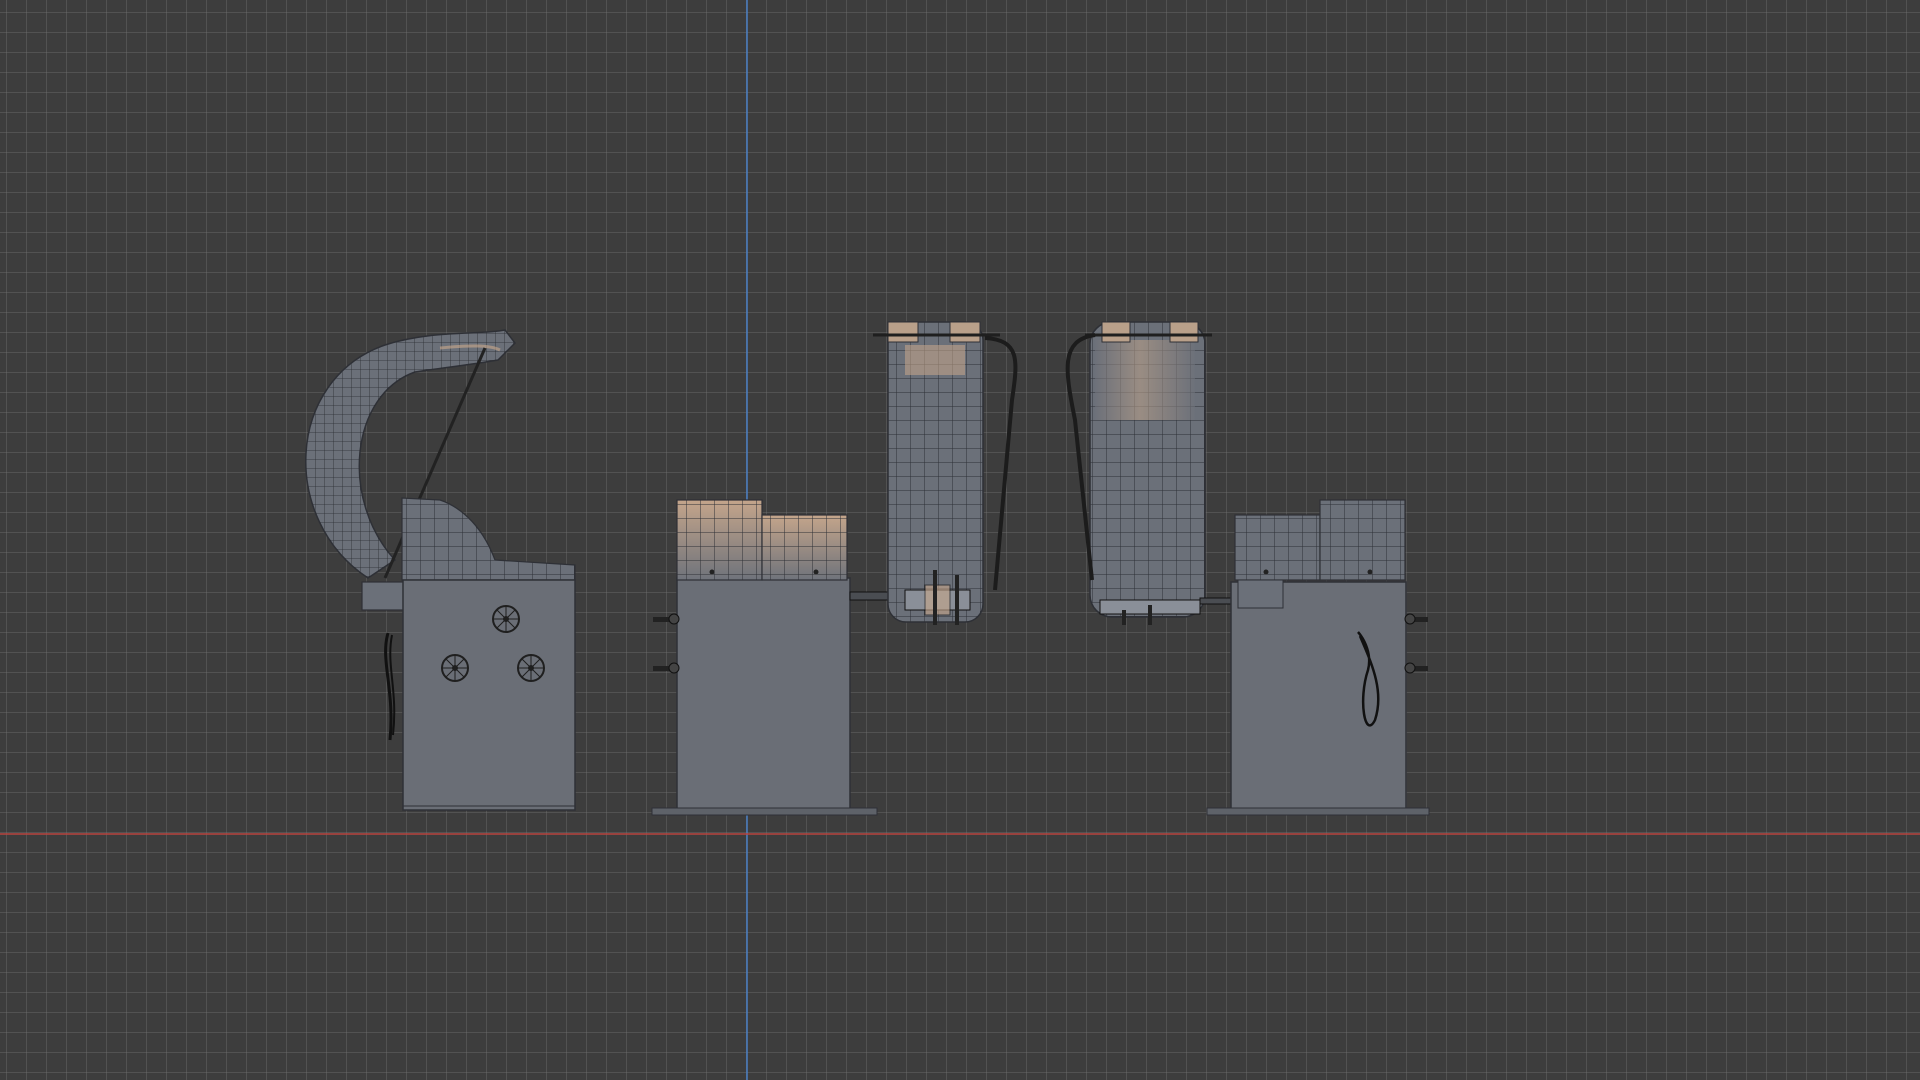  I want to click on wheel-balancer-side-view, so click(440, 570).